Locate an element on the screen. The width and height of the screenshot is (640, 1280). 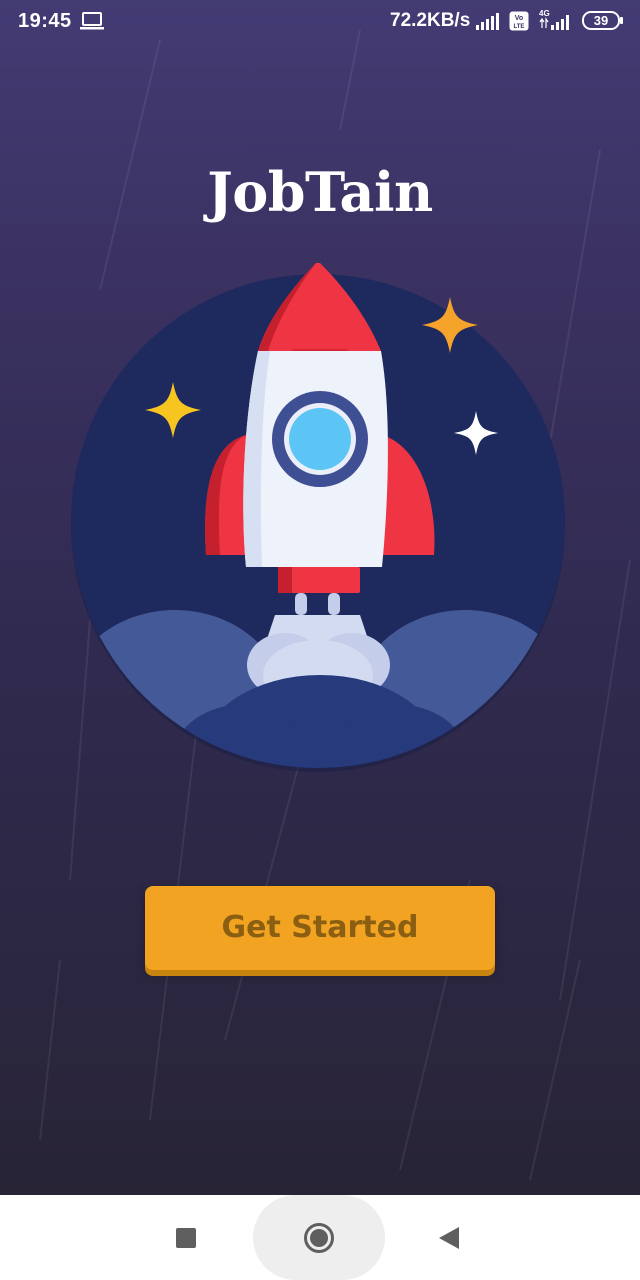
navigation-bar is located at coordinates (320, 1237).